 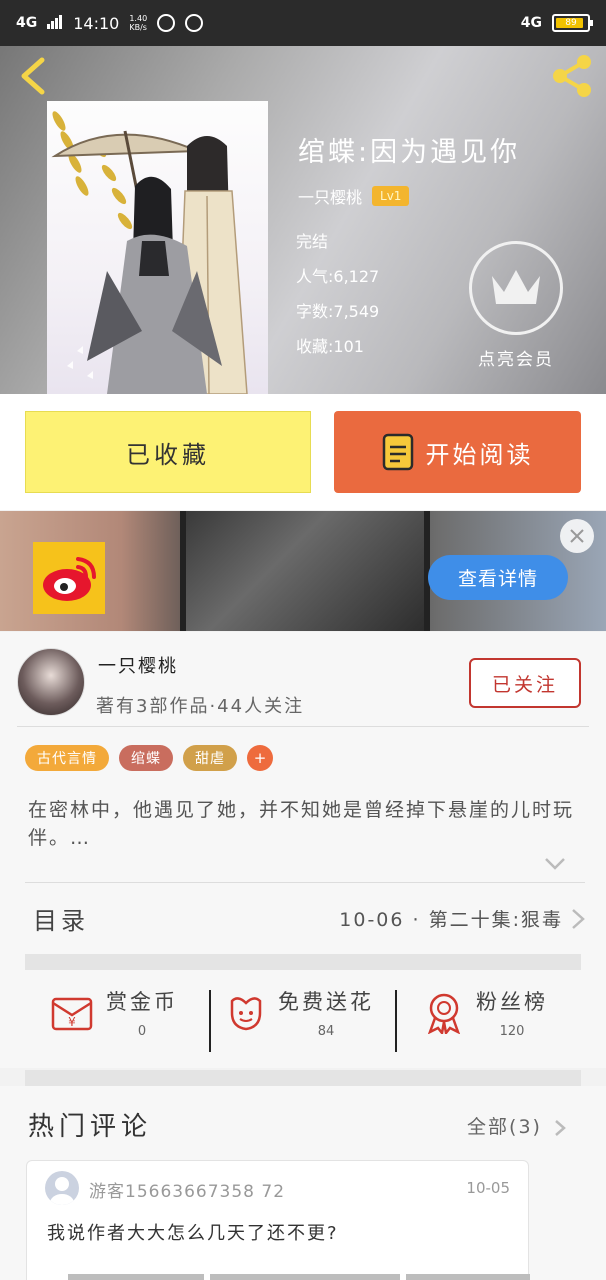 What do you see at coordinates (444, 1013) in the screenshot?
I see `medal-icon` at bounding box center [444, 1013].